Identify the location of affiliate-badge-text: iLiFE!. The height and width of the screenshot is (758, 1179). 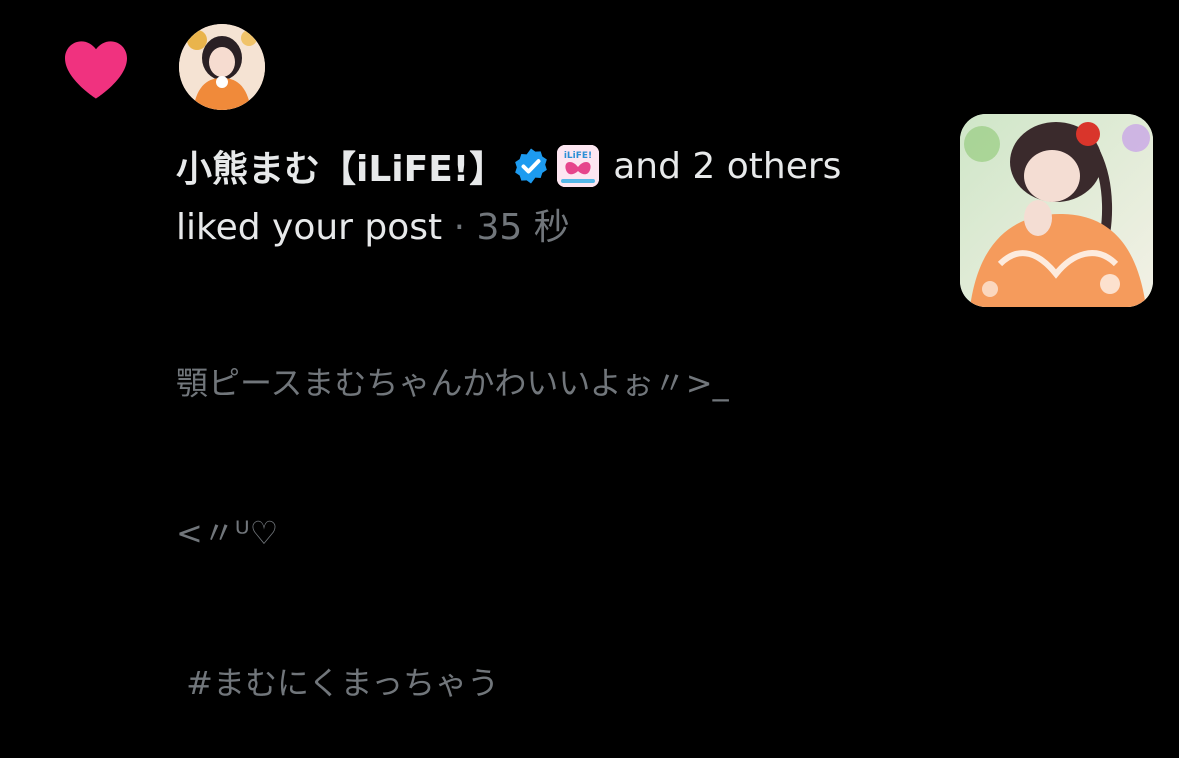
(578, 156).